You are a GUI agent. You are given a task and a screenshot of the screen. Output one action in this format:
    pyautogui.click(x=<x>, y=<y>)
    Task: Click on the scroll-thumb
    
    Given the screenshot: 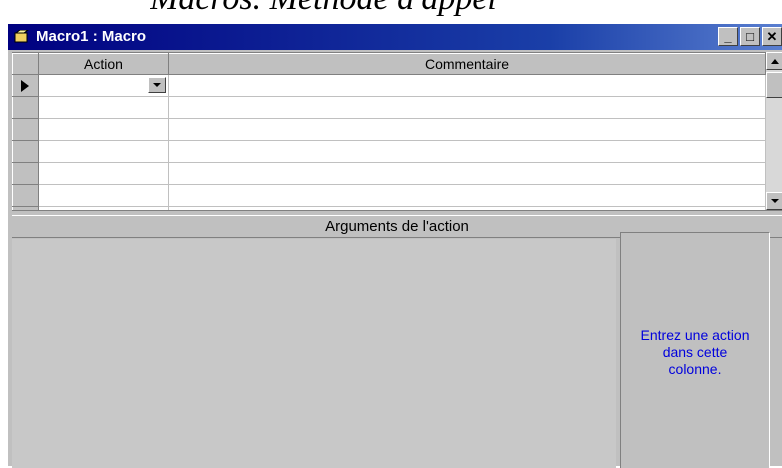 What is the action you would take?
    pyautogui.click(x=774, y=85)
    